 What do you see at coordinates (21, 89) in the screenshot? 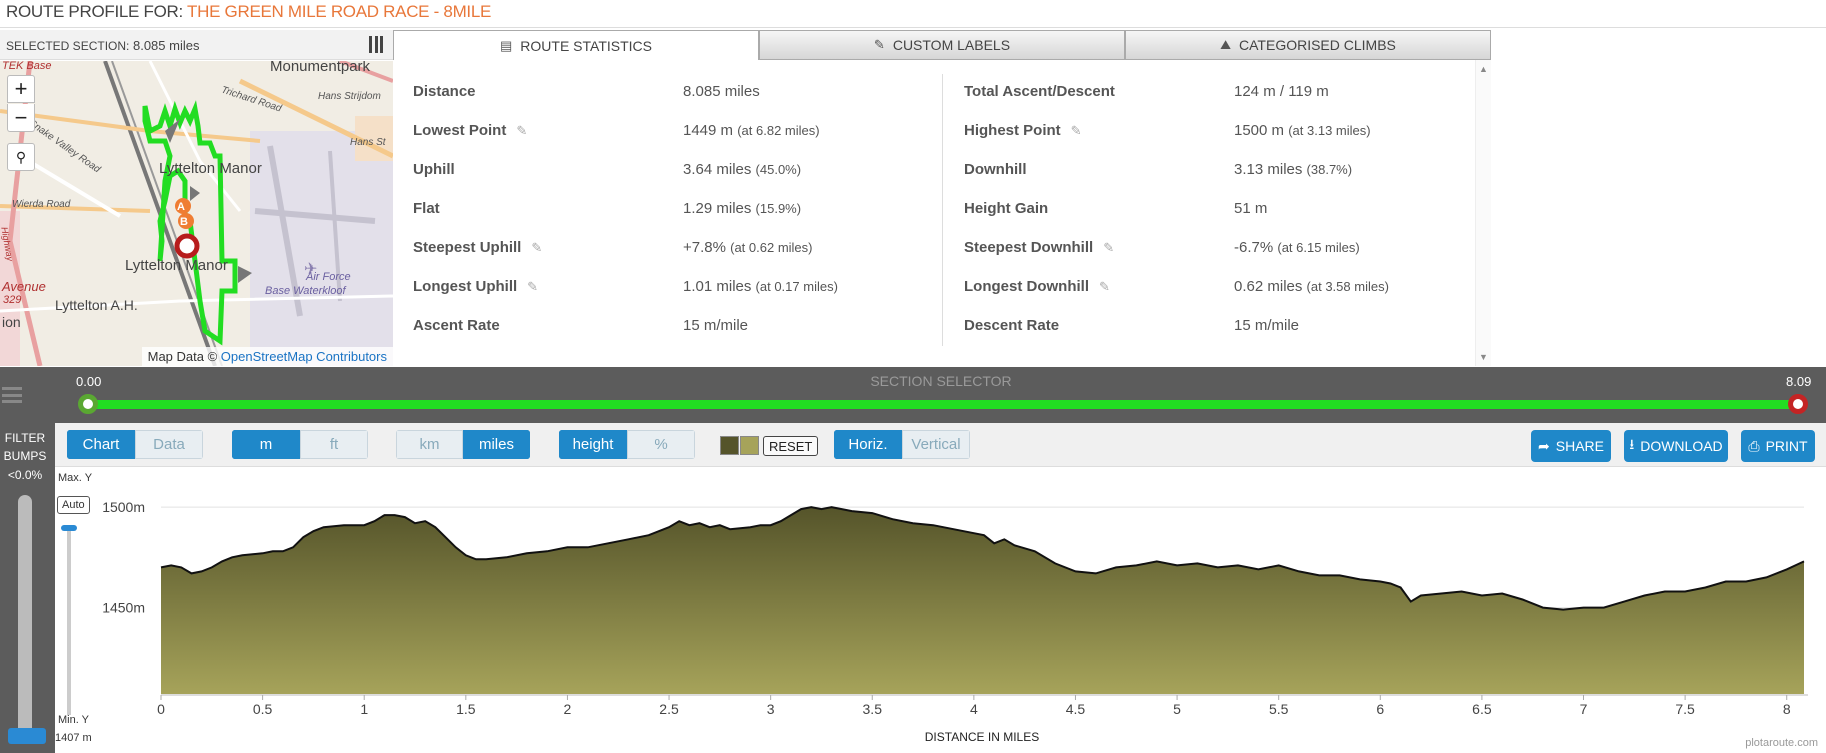
I see `zoom-in-button: +` at bounding box center [21, 89].